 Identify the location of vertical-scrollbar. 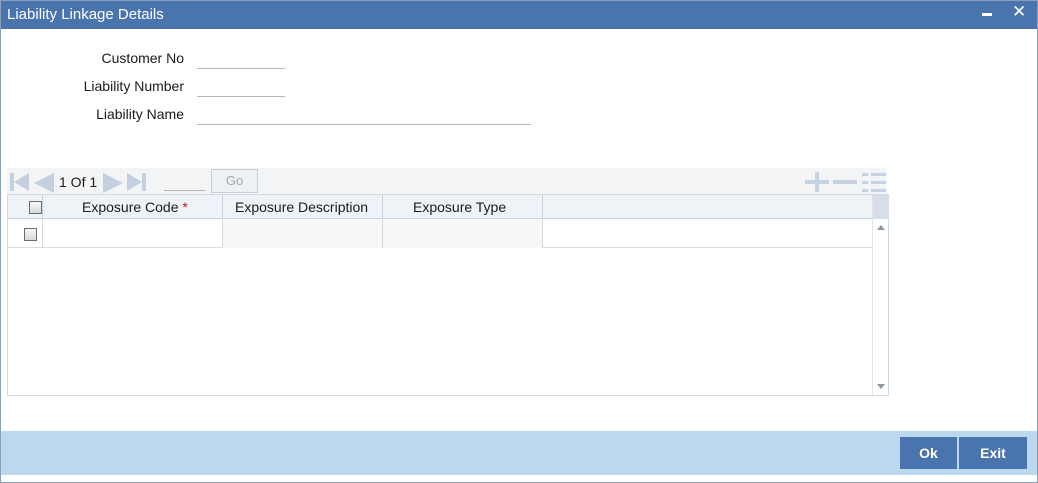
(880, 295).